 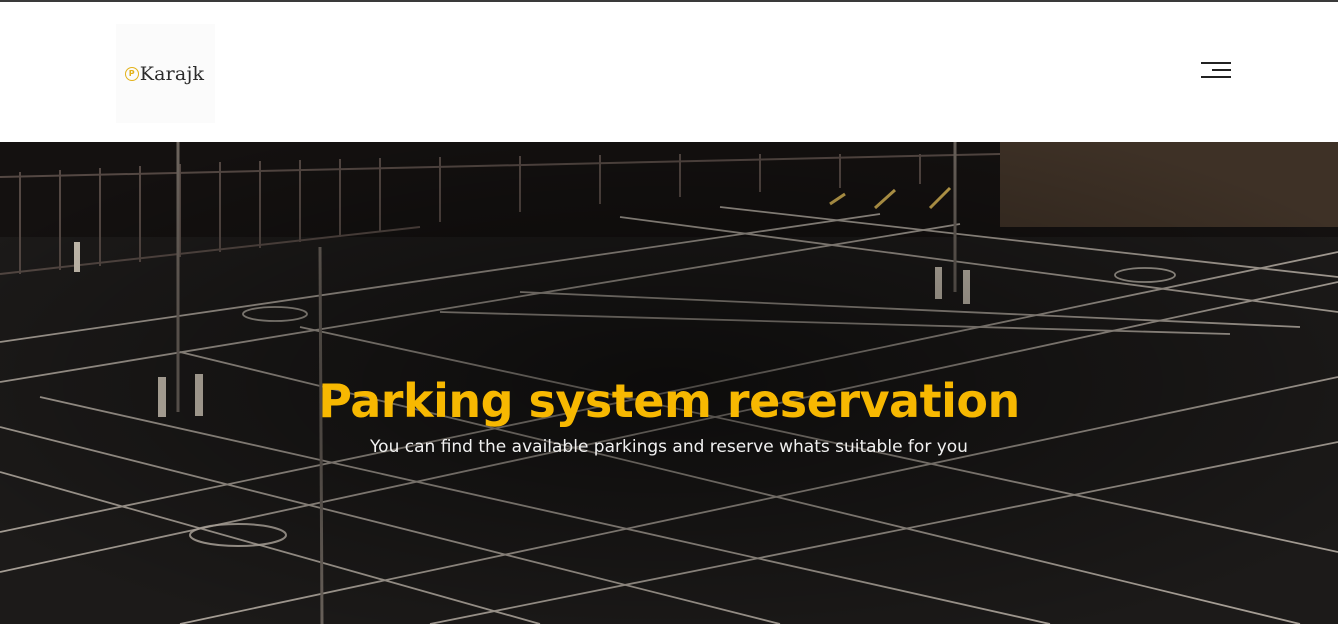 I want to click on menu-line-middle, so click(x=1221, y=70).